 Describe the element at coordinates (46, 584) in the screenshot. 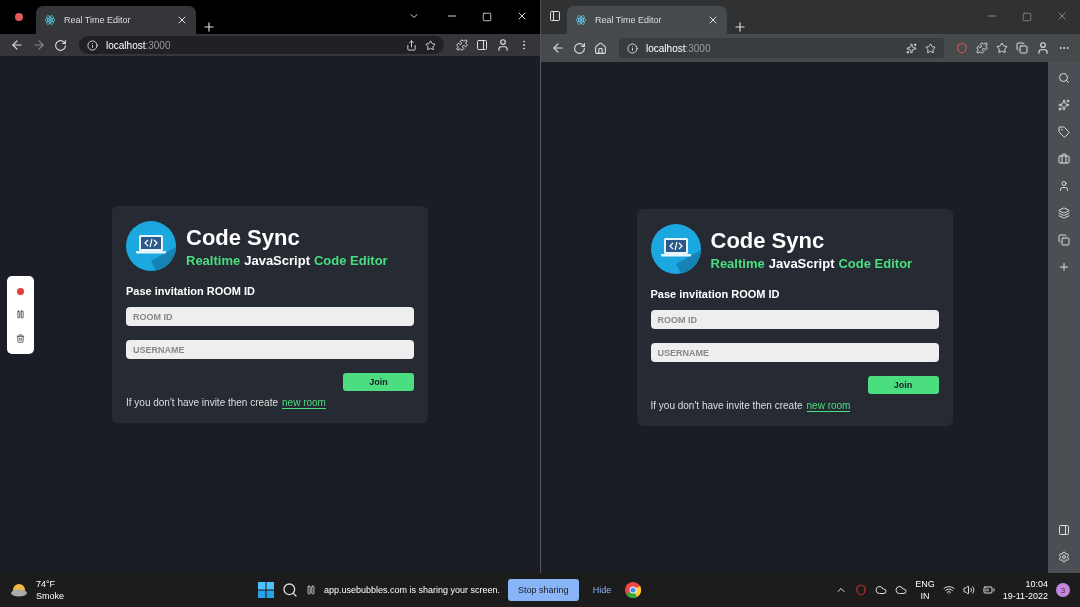

I see `temperature: 74°F` at that location.